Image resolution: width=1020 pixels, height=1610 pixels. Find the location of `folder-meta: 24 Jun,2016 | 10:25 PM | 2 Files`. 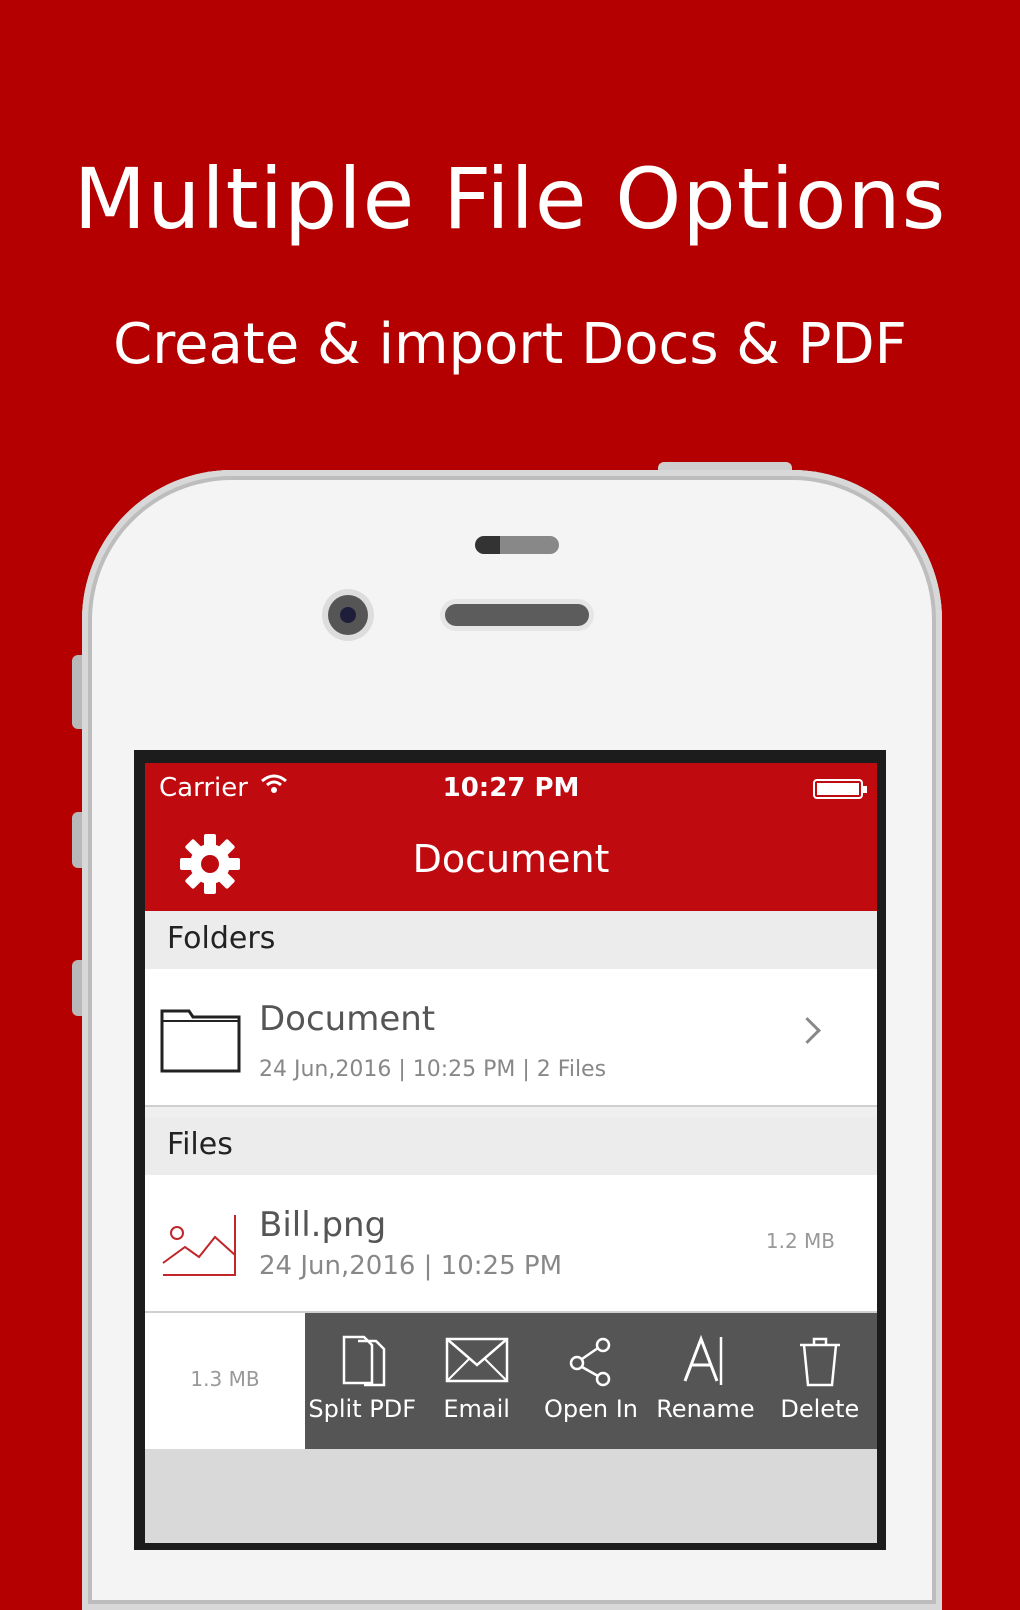

folder-meta: 24 Jun,2016 | 10:25 PM | 2 Files is located at coordinates (433, 1069).